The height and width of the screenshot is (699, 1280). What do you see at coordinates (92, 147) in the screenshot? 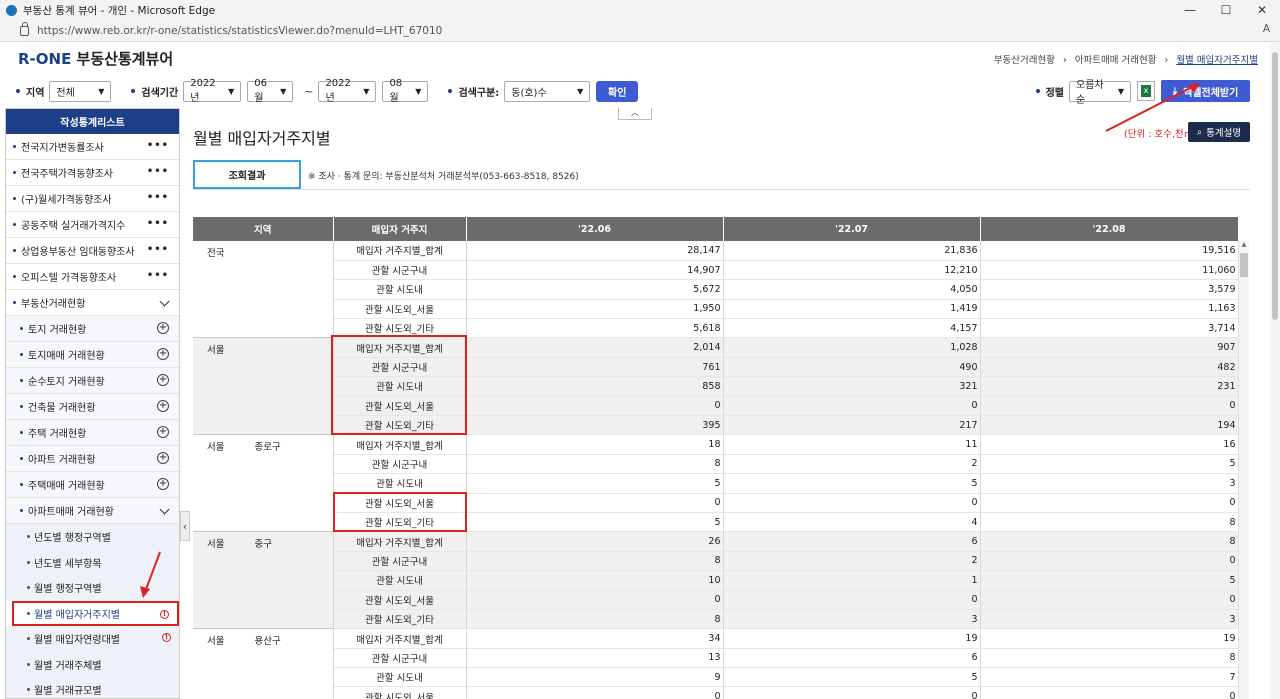
I see `sidebar-item: 전국지가변동률조사 •••` at bounding box center [92, 147].